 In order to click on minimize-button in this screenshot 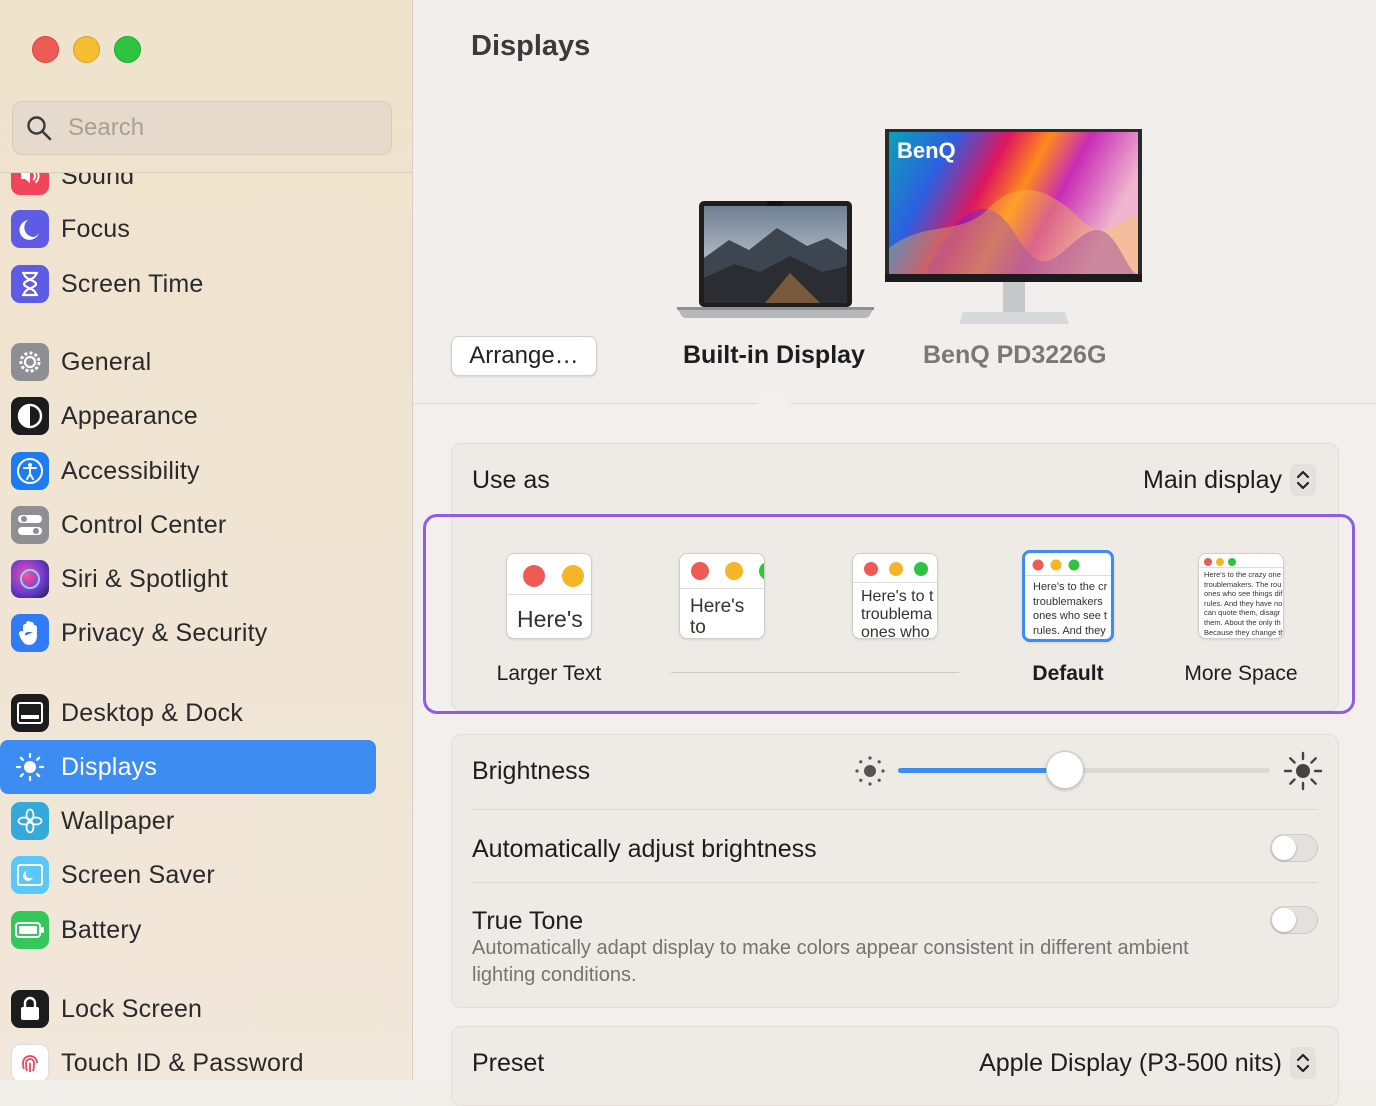, I will do `click(86, 49)`.